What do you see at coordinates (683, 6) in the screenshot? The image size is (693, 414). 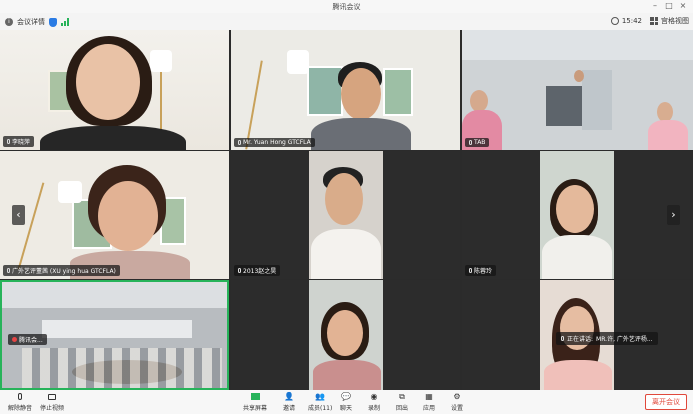 I see `close-icon: ×` at bounding box center [683, 6].